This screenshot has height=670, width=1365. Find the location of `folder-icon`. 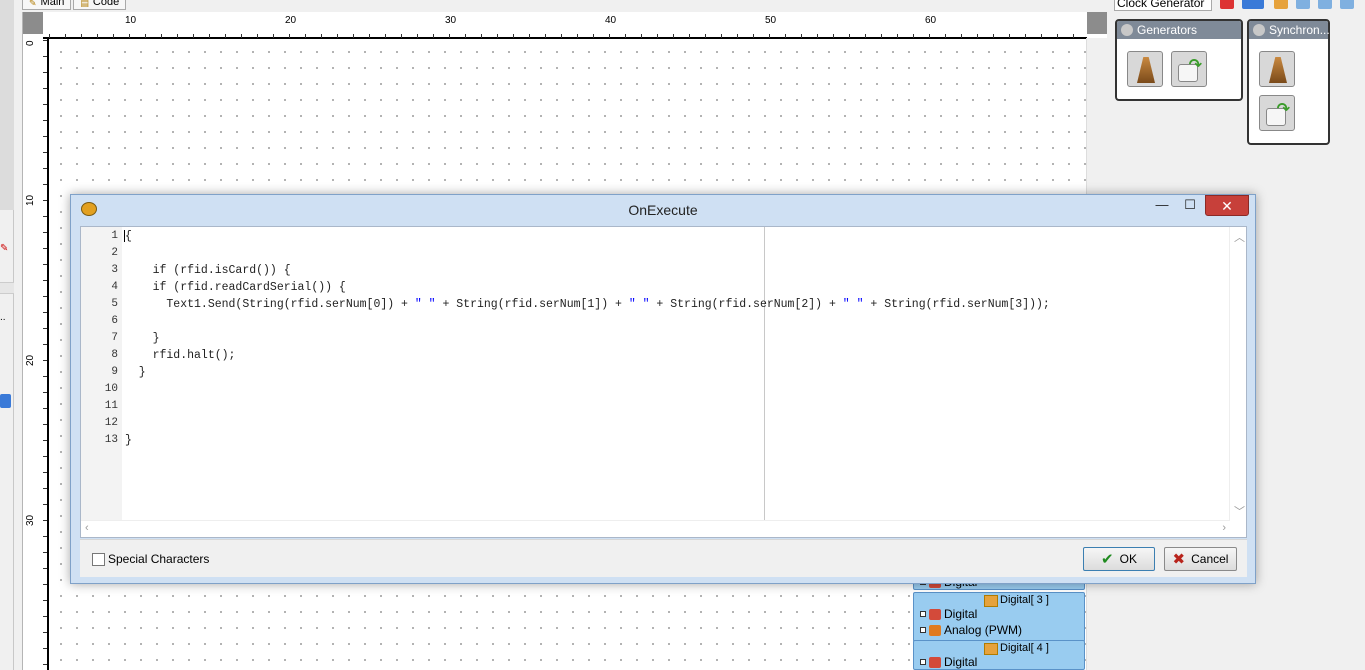

folder-icon is located at coordinates (1281, 4).